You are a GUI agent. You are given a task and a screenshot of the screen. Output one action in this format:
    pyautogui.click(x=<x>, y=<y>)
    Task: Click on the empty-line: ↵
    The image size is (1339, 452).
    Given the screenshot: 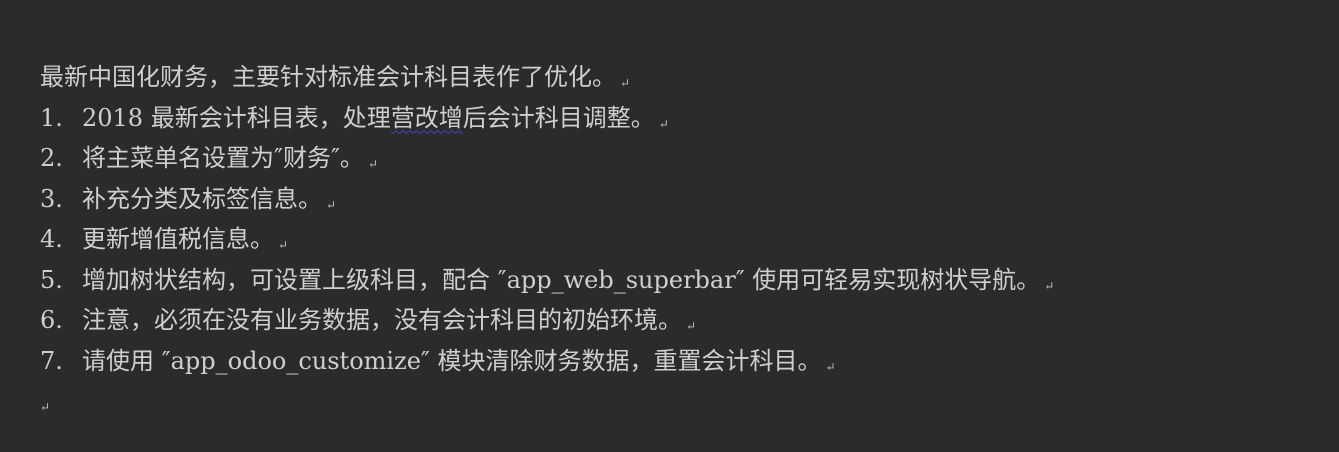 What is the action you would take?
    pyautogui.click(x=685, y=401)
    